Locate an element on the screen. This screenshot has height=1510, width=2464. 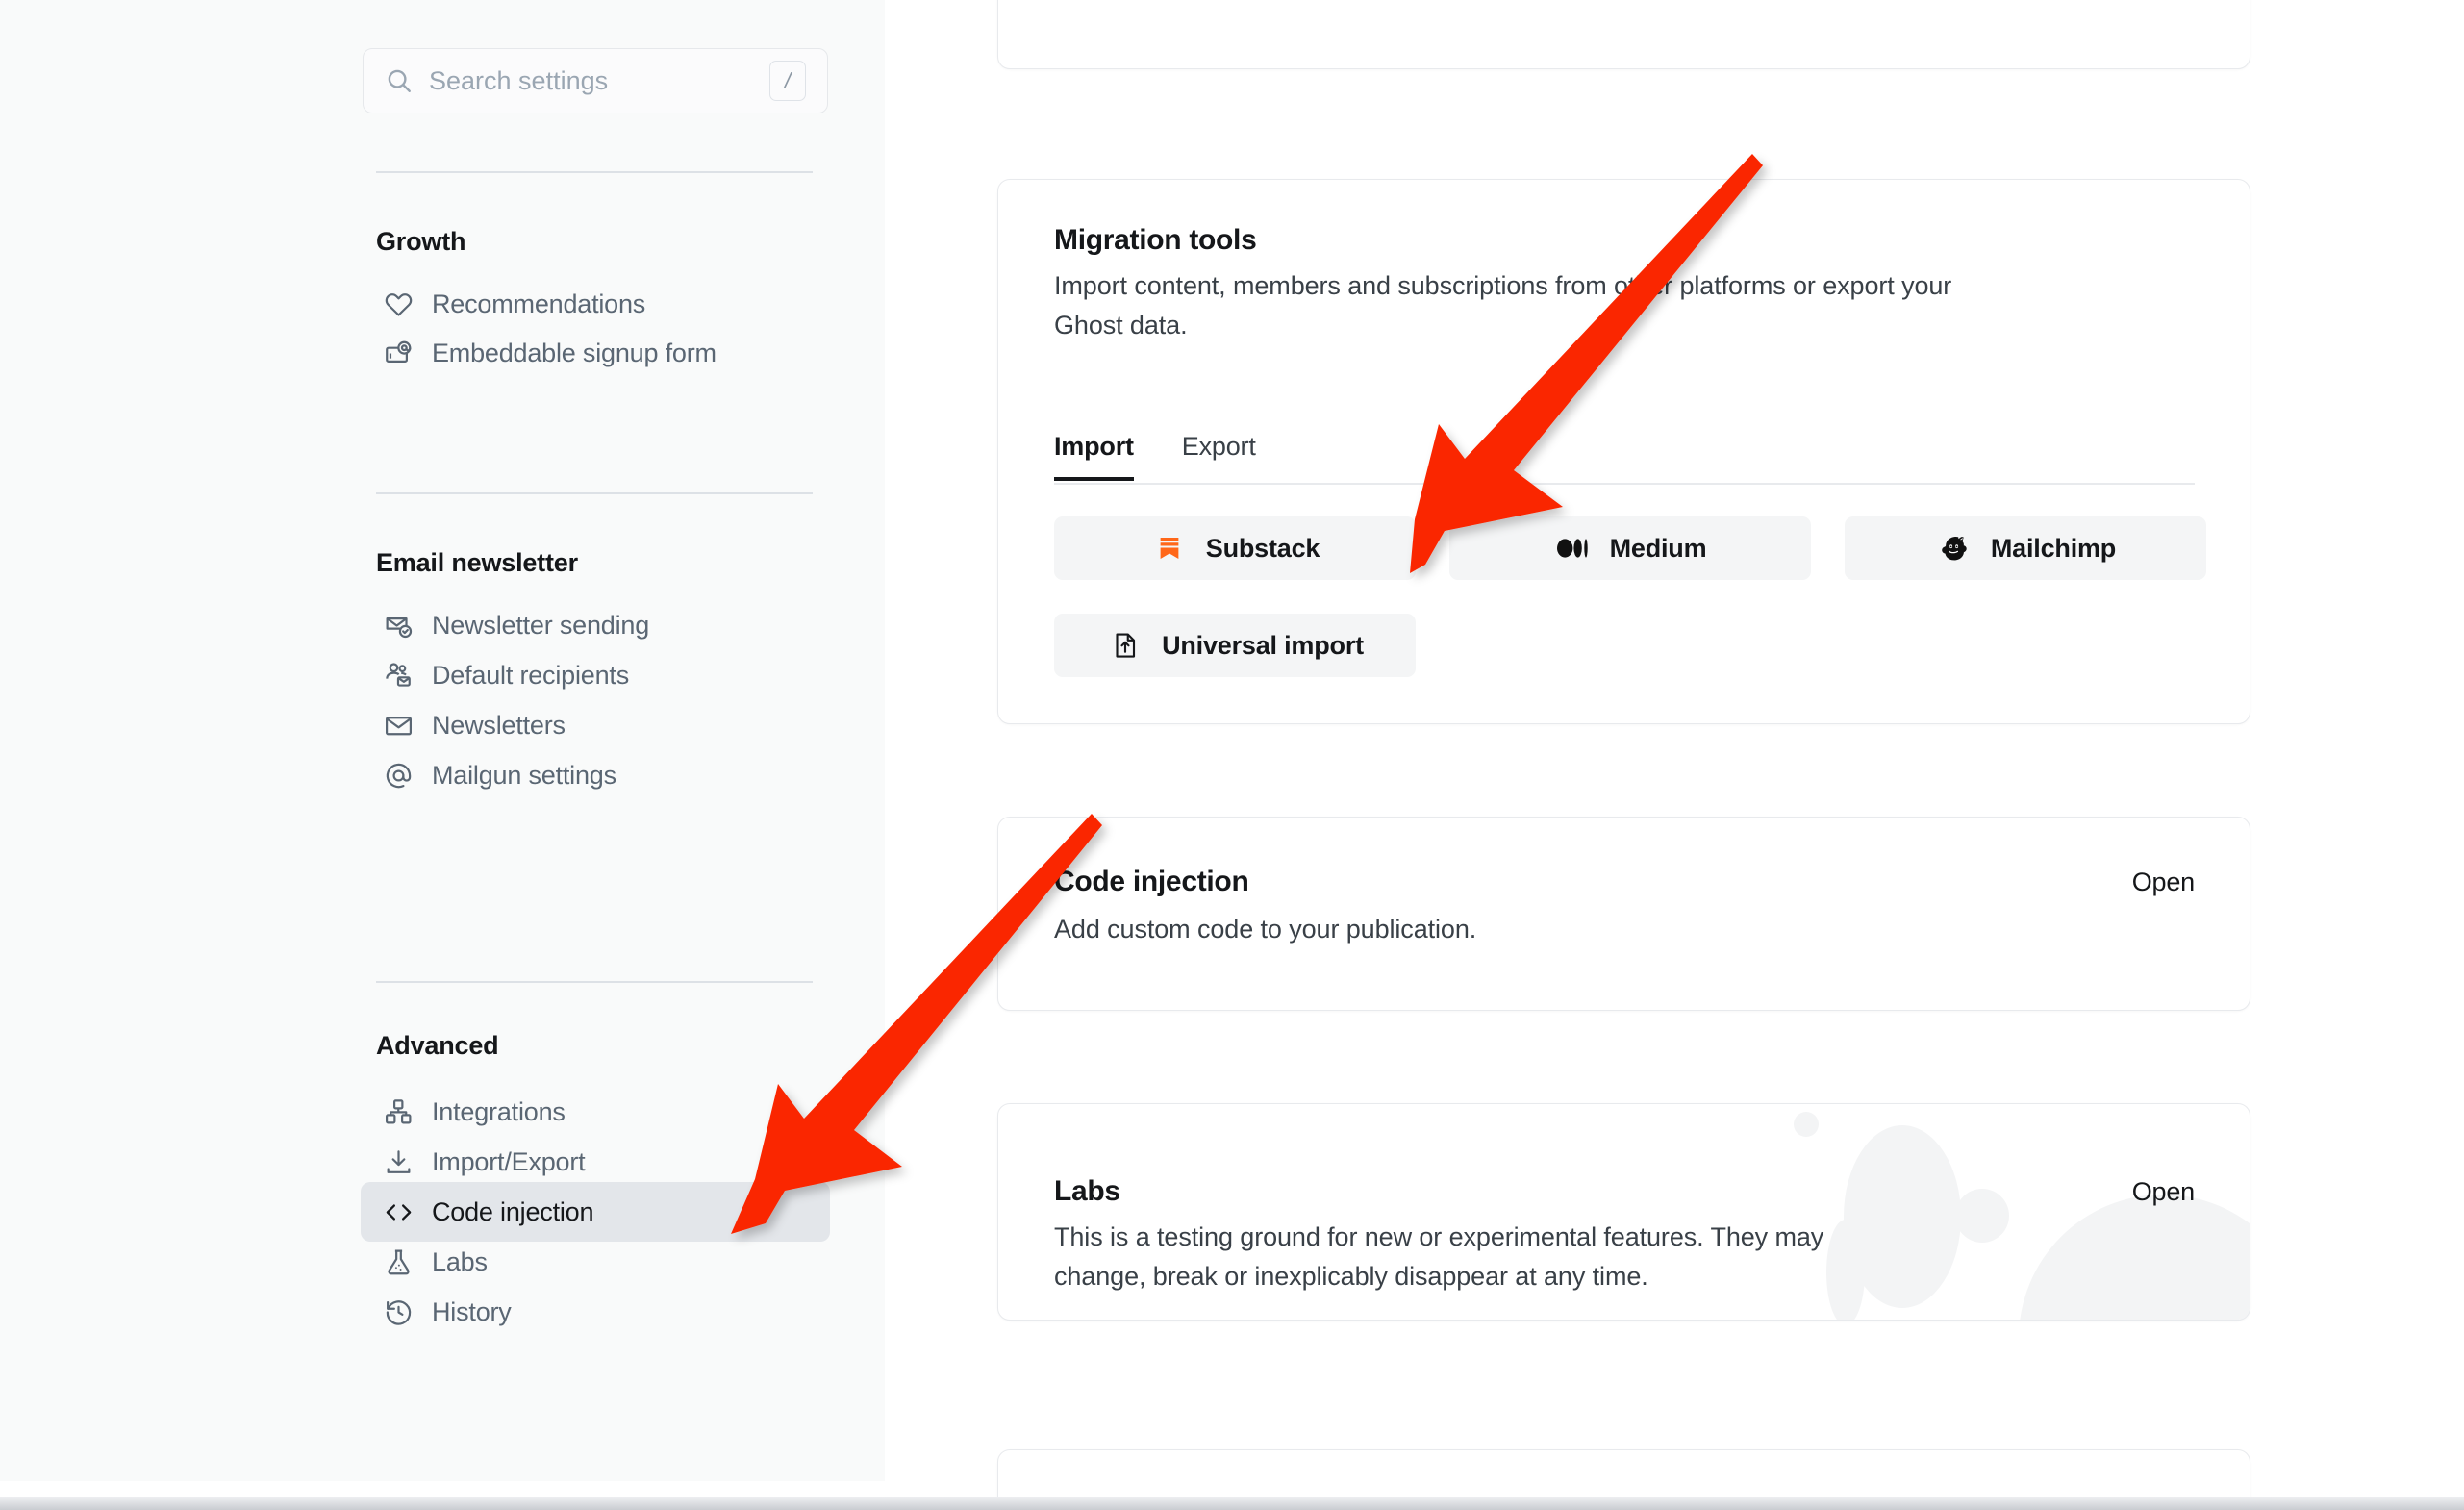
sidebar-item-label: Recommendations is located at coordinates (539, 303).